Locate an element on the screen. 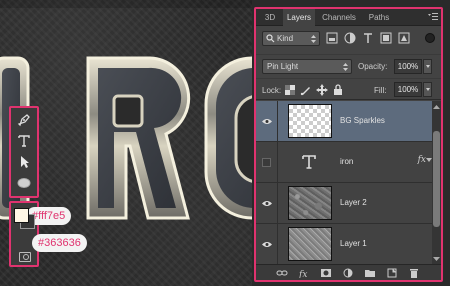 The height and width of the screenshot is (286, 450). tab-layers: Layers is located at coordinates (299, 18).